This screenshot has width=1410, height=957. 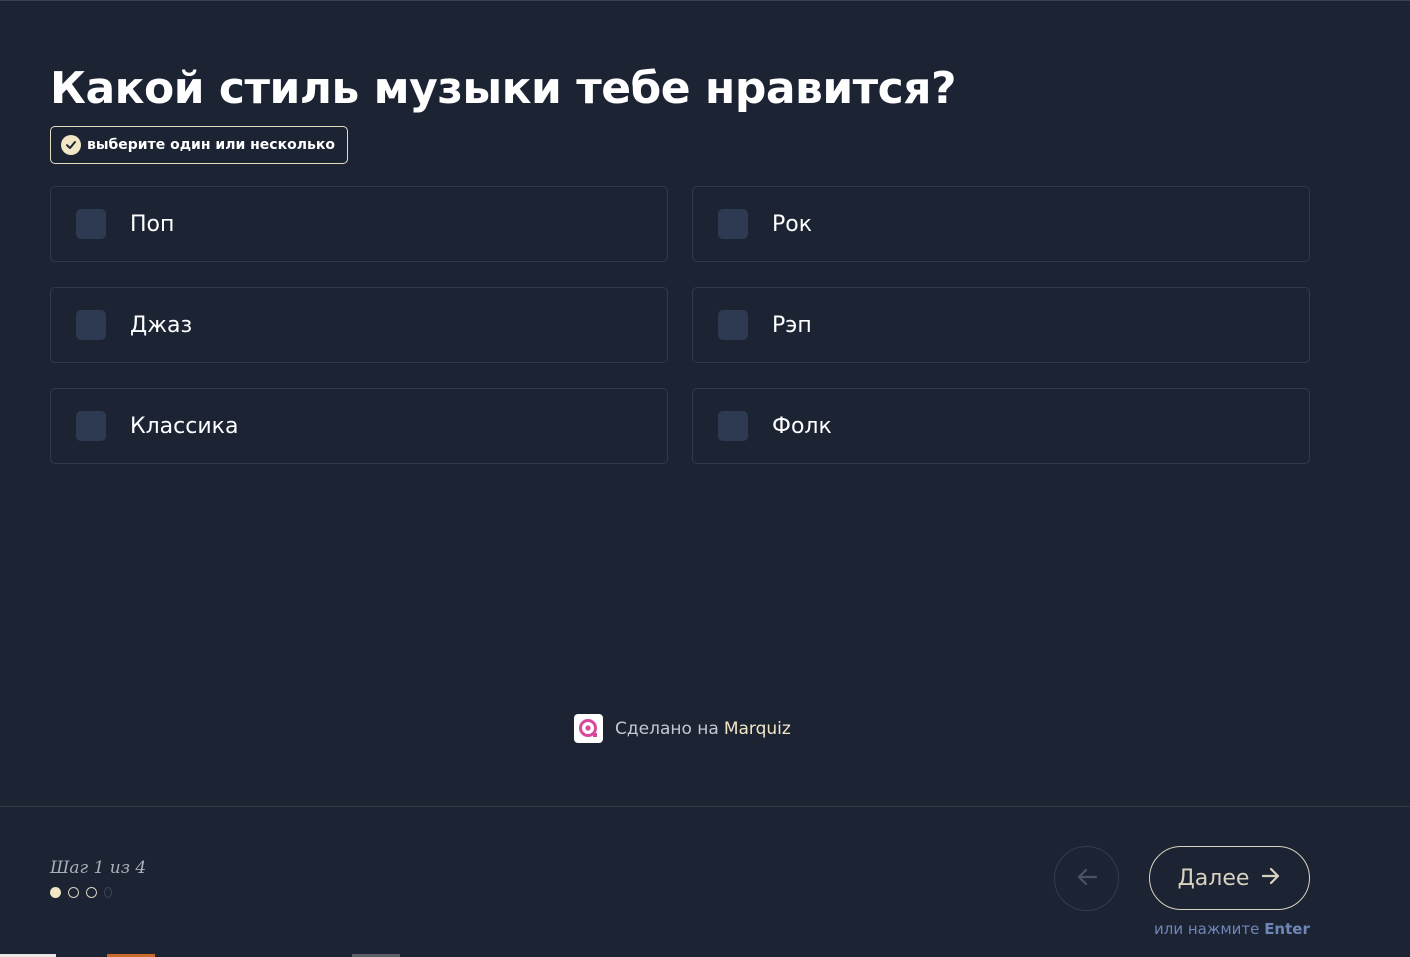 I want to click on arrow-left-icon, so click(x=1087, y=879).